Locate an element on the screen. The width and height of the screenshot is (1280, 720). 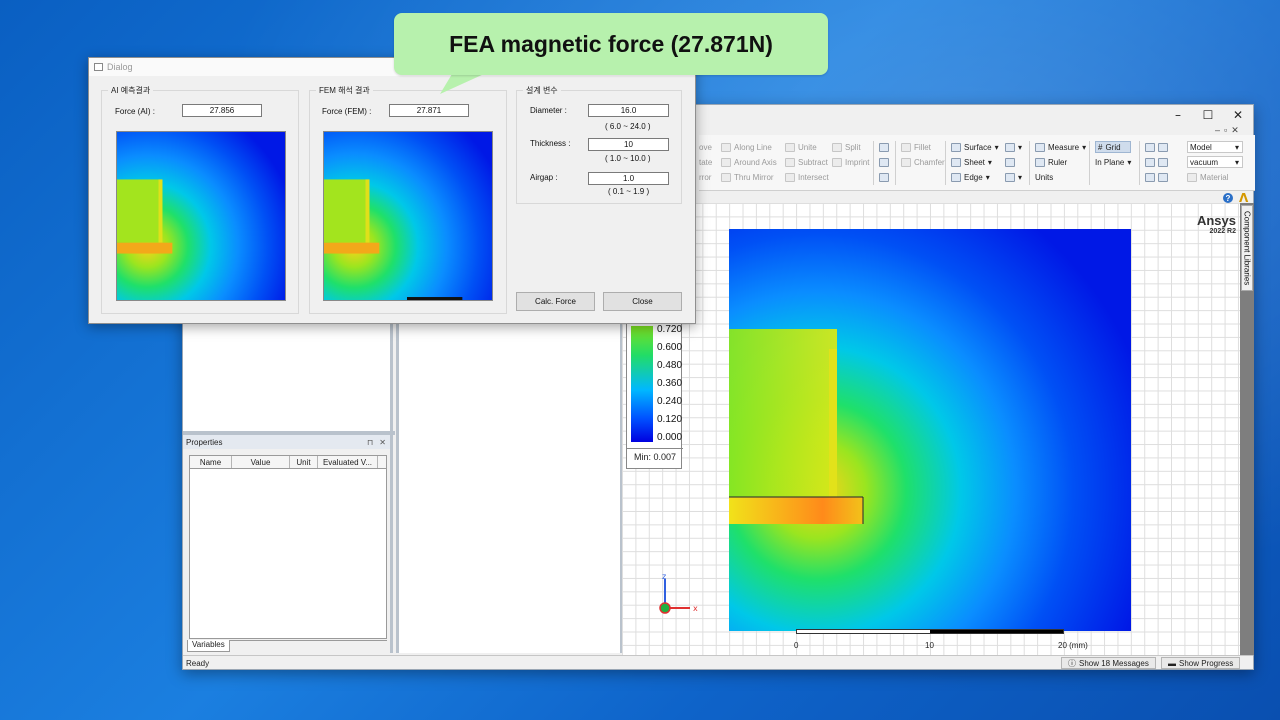
ribbon-surface: Surface ▾ is located at coordinates (975, 147).